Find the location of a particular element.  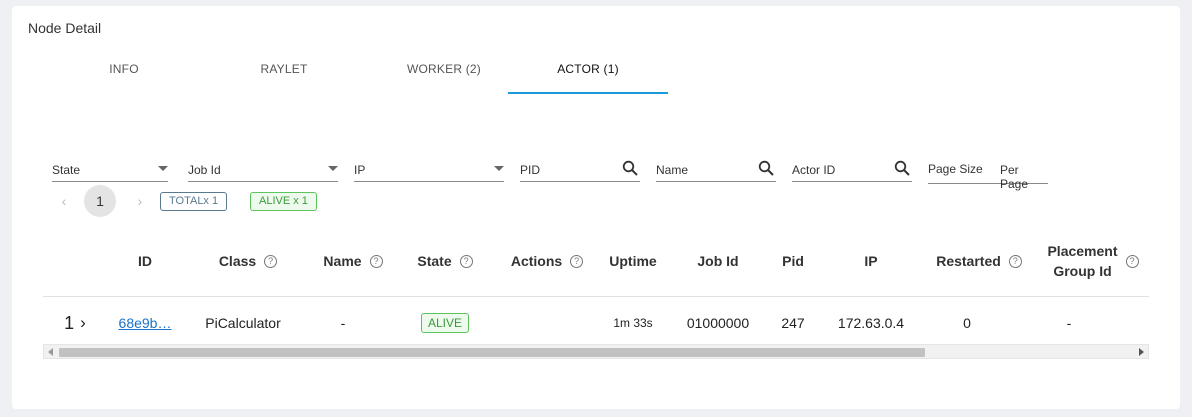

tab-info: INFO is located at coordinates (124, 74).